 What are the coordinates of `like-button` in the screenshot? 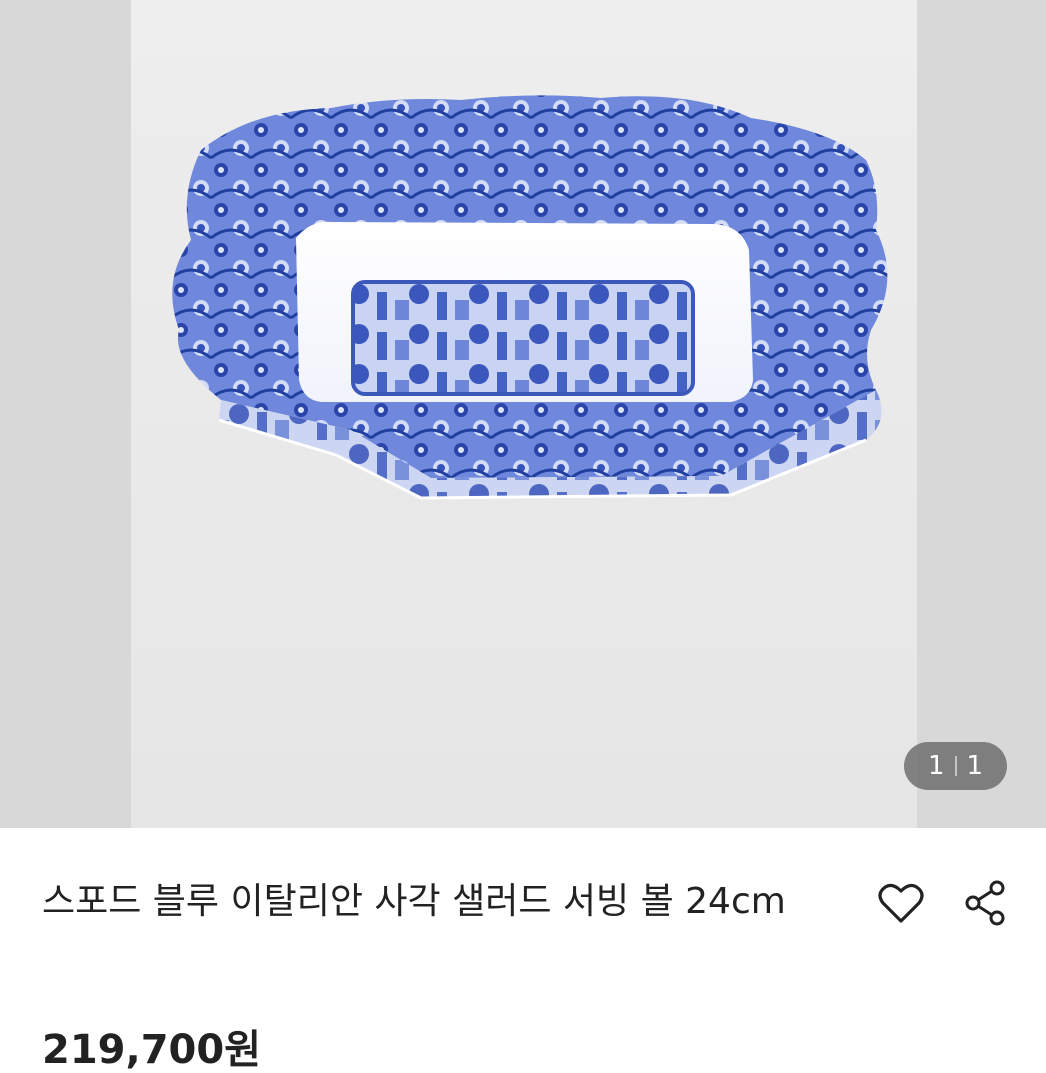 It's located at (901, 903).